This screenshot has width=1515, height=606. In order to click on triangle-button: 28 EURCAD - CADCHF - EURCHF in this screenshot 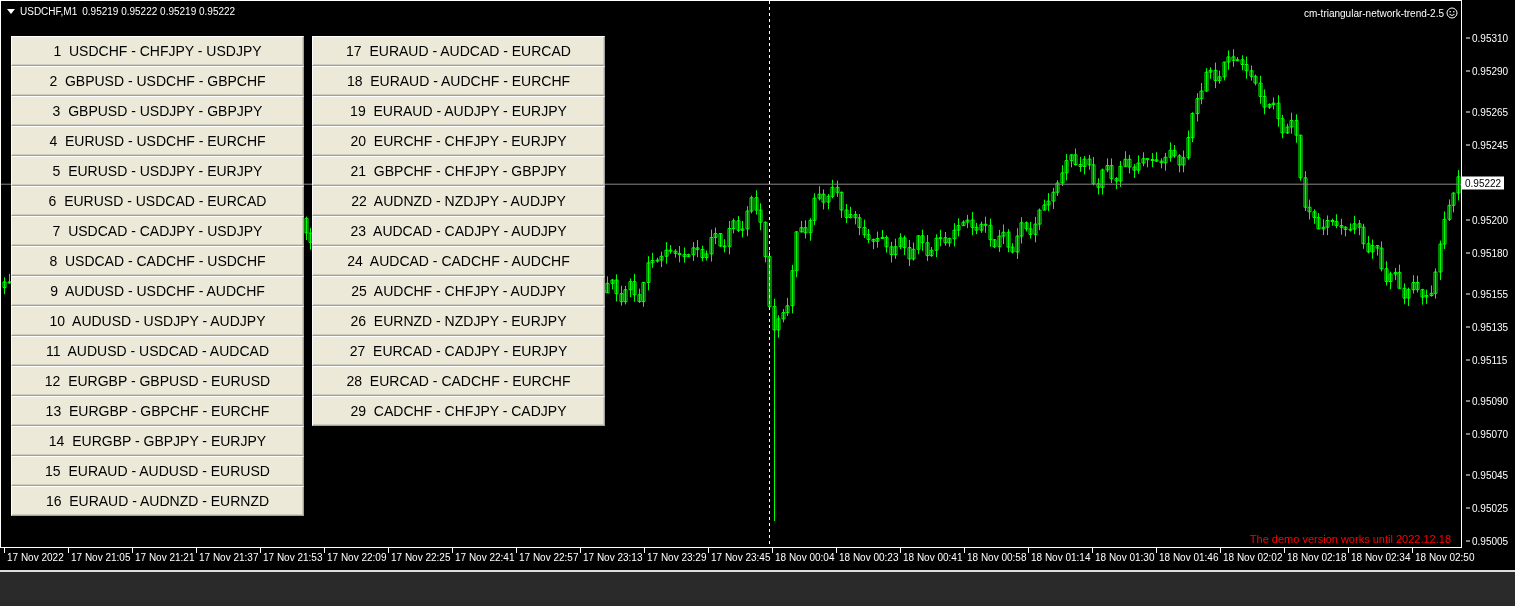, I will do `click(458, 381)`.